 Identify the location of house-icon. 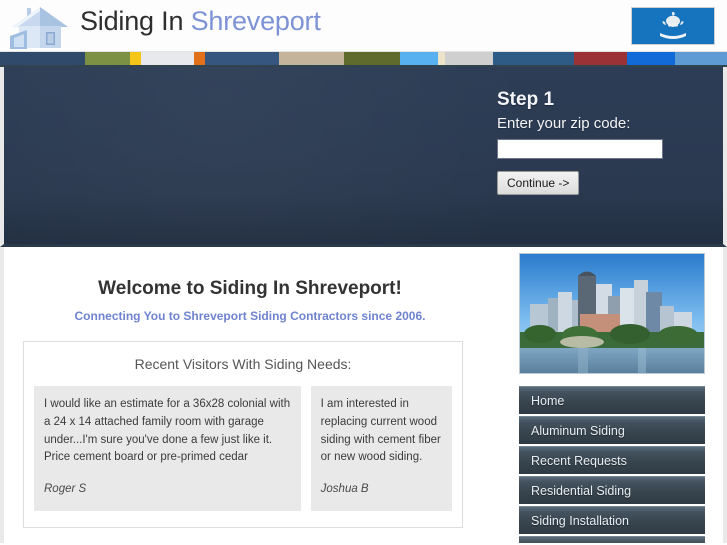
(40, 26).